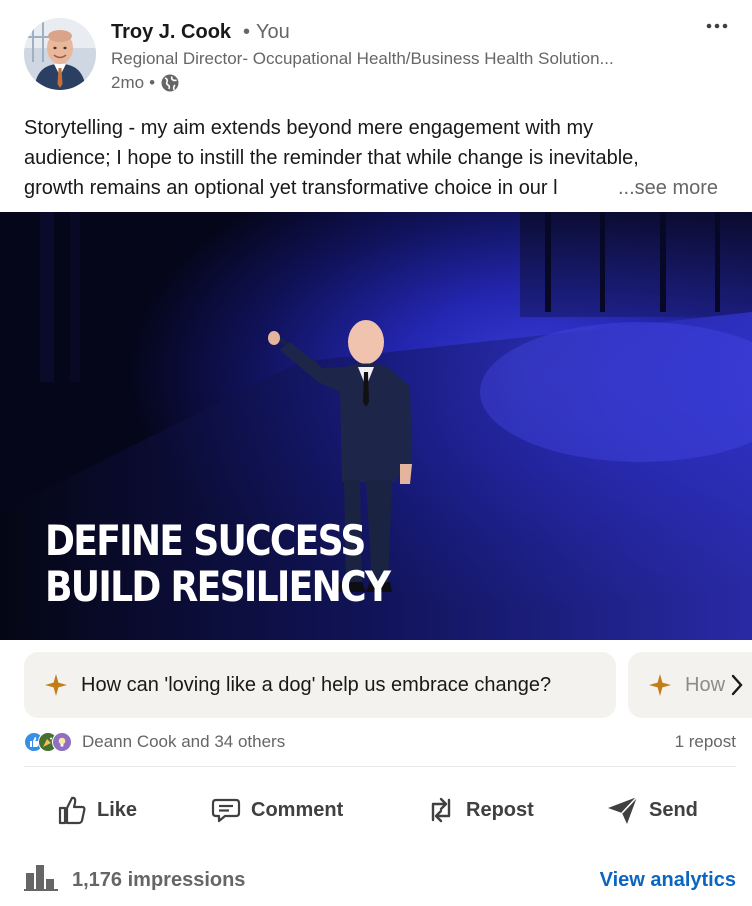 Image resolution: width=752 pixels, height=906 pixels. I want to click on impressions-count: 1,176 impressions, so click(159, 879).